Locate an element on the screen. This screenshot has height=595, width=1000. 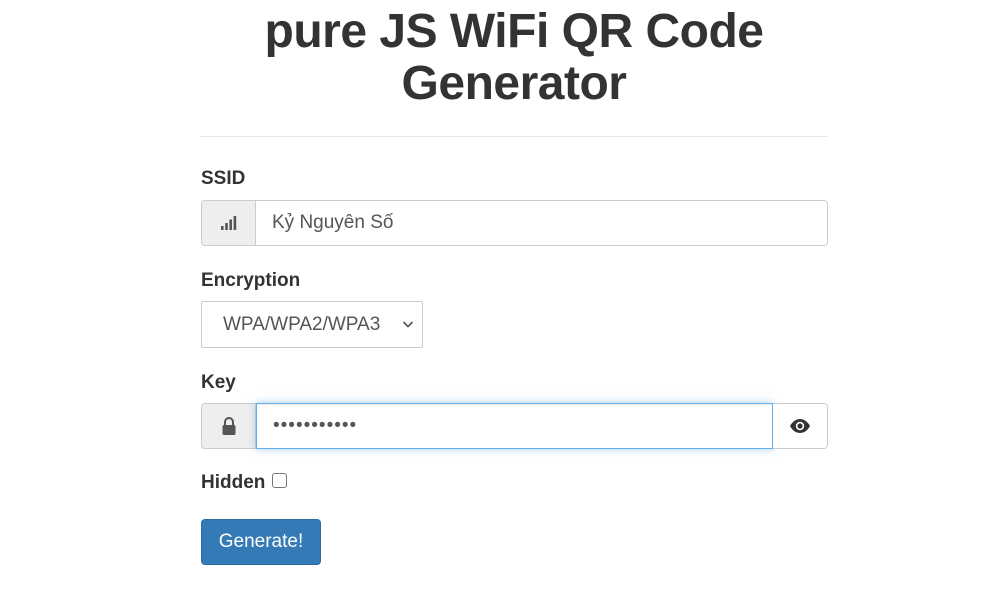
chevron-down-icon is located at coordinates (408, 324).